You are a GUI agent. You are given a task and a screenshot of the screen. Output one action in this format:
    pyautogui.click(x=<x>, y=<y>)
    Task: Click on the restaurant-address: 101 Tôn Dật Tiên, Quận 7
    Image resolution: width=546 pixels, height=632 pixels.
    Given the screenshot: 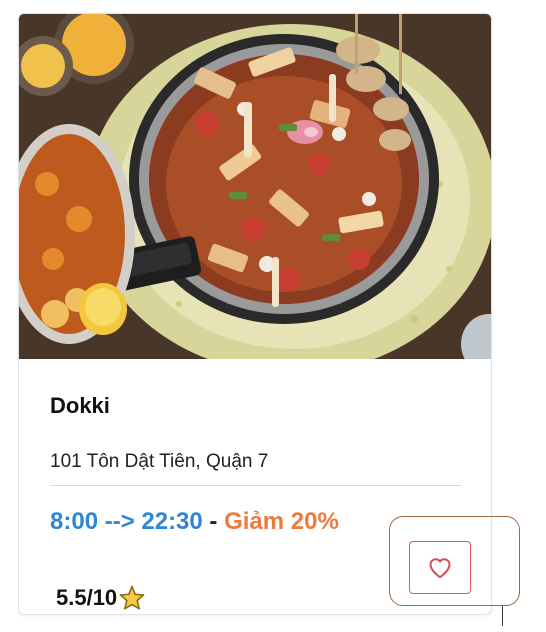 What is the action you would take?
    pyautogui.click(x=159, y=461)
    